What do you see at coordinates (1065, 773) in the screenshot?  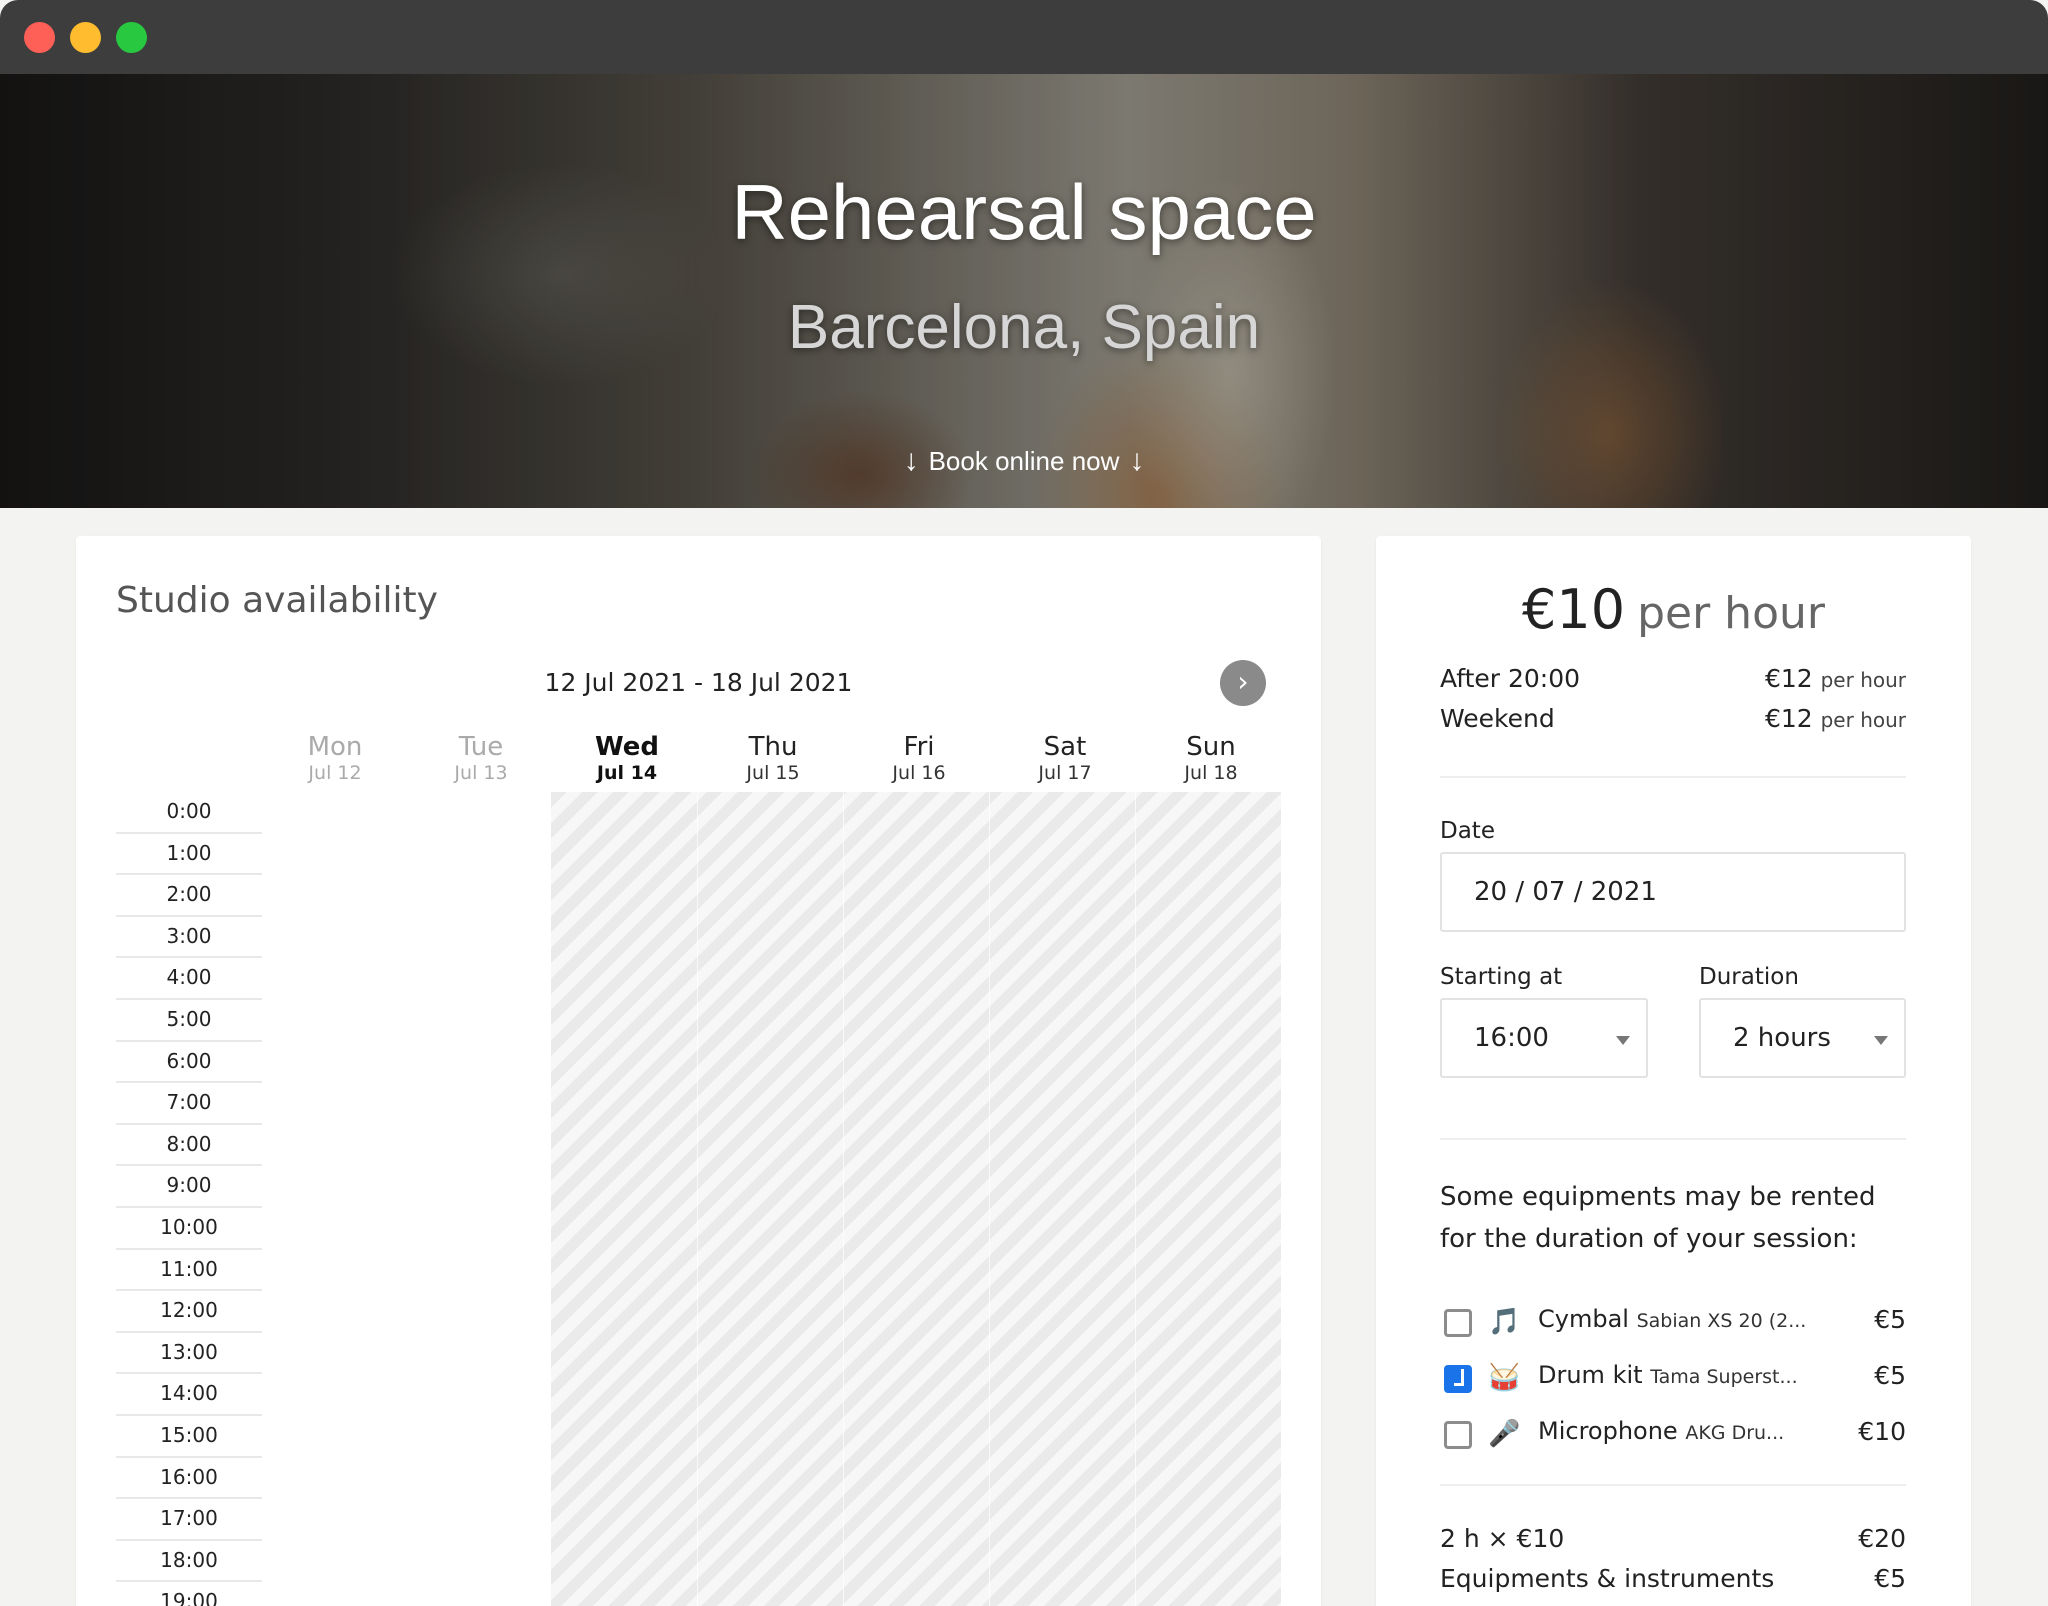 I see `day-date: Jul 17` at bounding box center [1065, 773].